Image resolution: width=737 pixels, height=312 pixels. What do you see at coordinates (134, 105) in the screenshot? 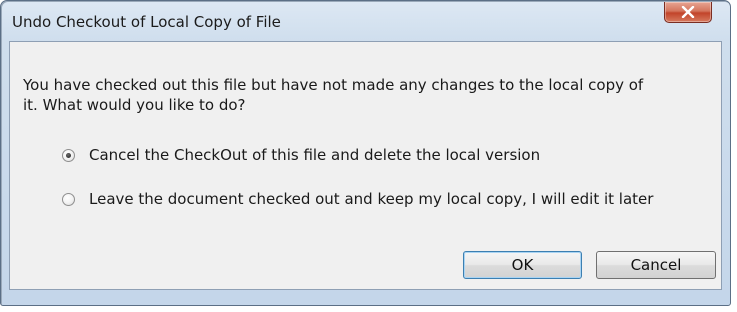
I see `message-line-2: it. What would you like to do?` at bounding box center [134, 105].